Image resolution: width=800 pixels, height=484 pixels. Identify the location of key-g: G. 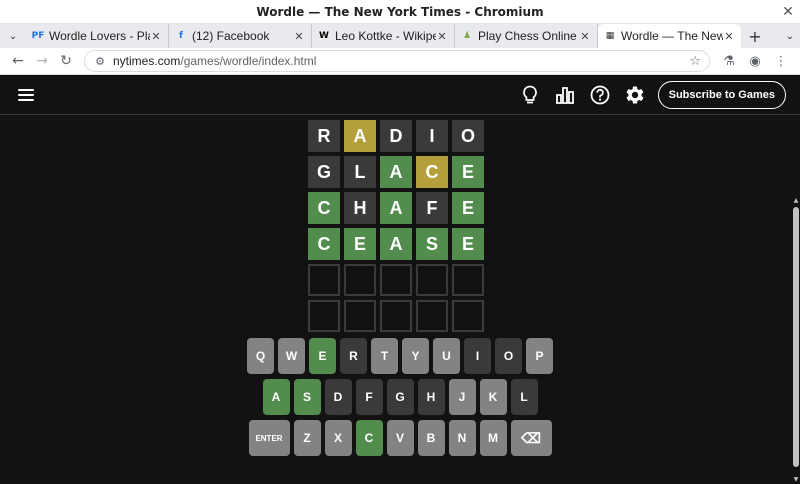
(400, 397).